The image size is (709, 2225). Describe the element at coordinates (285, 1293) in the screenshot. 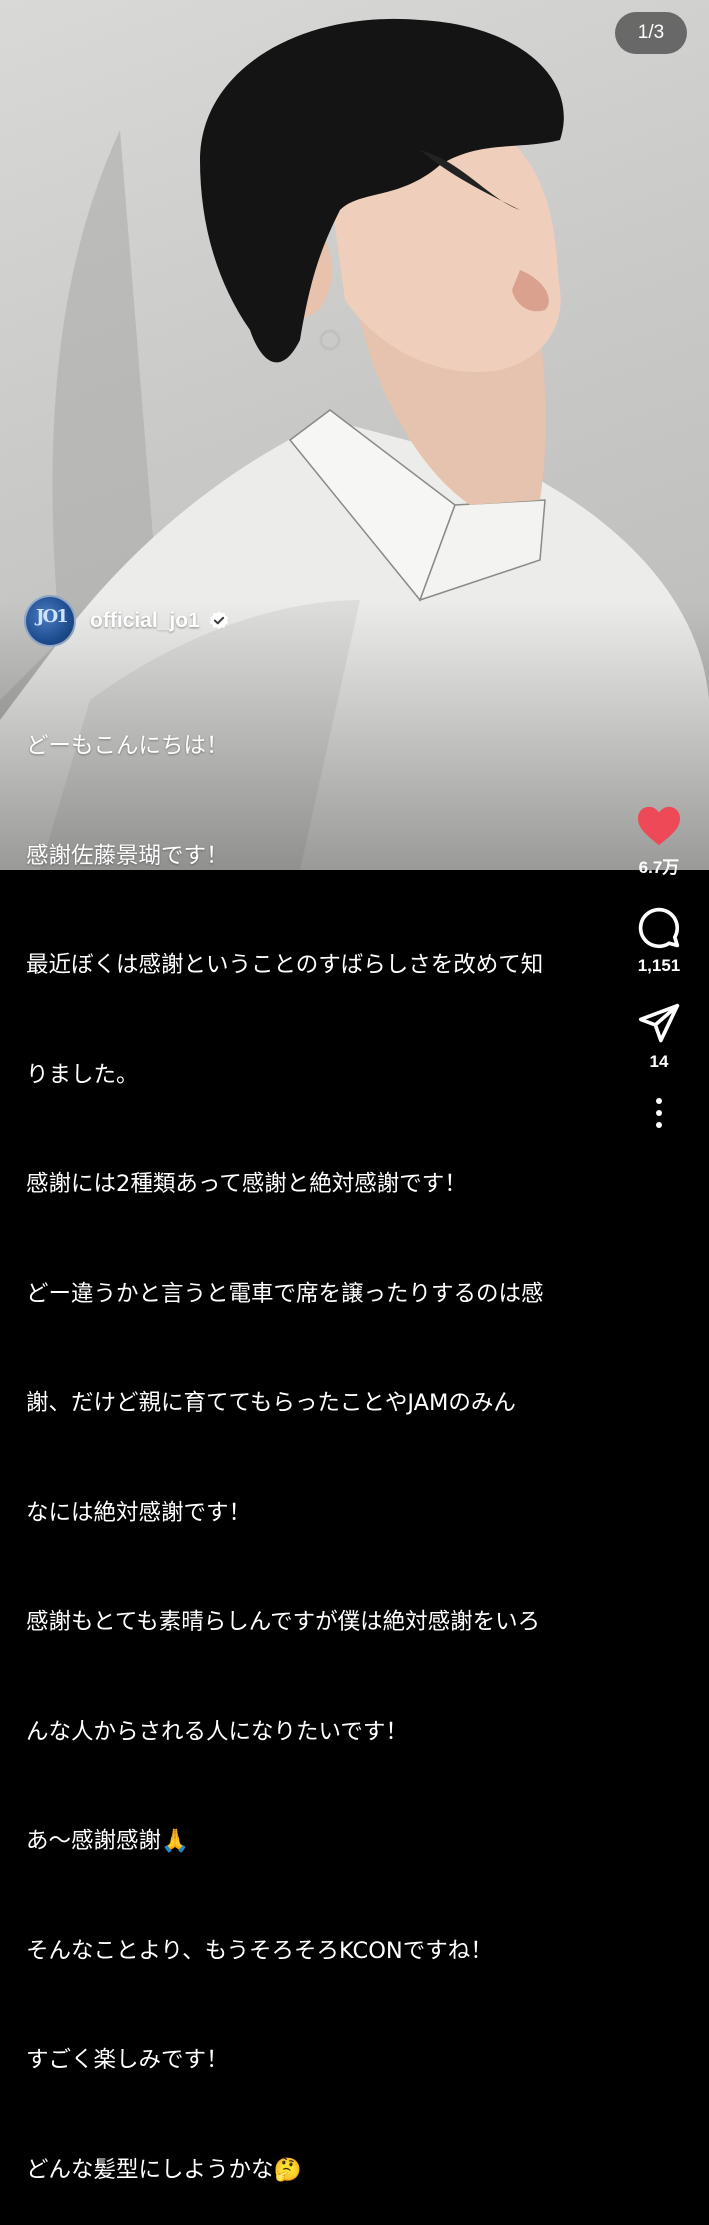

I see `caption-line: どー違うかと言うと電車で席を譲ったりするのは感` at that location.